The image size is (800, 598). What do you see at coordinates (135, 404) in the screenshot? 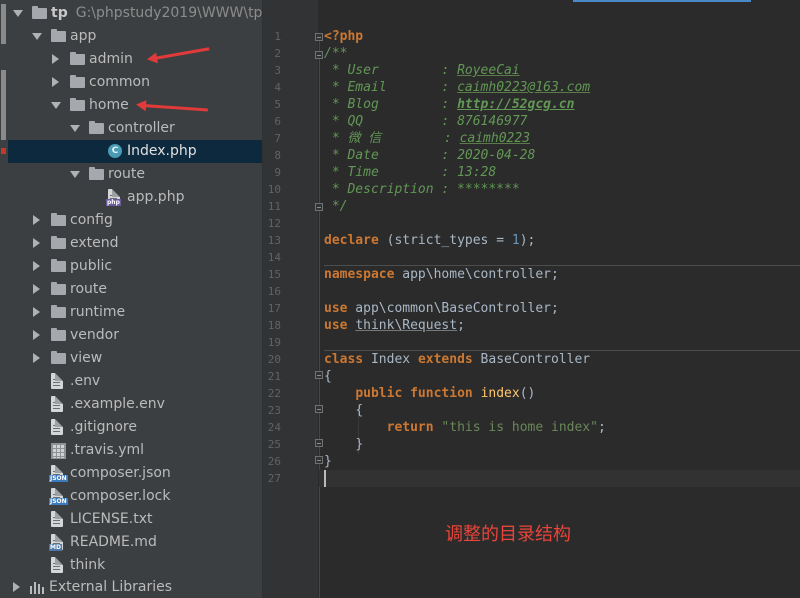
I see `tree-item: .example.env` at bounding box center [135, 404].